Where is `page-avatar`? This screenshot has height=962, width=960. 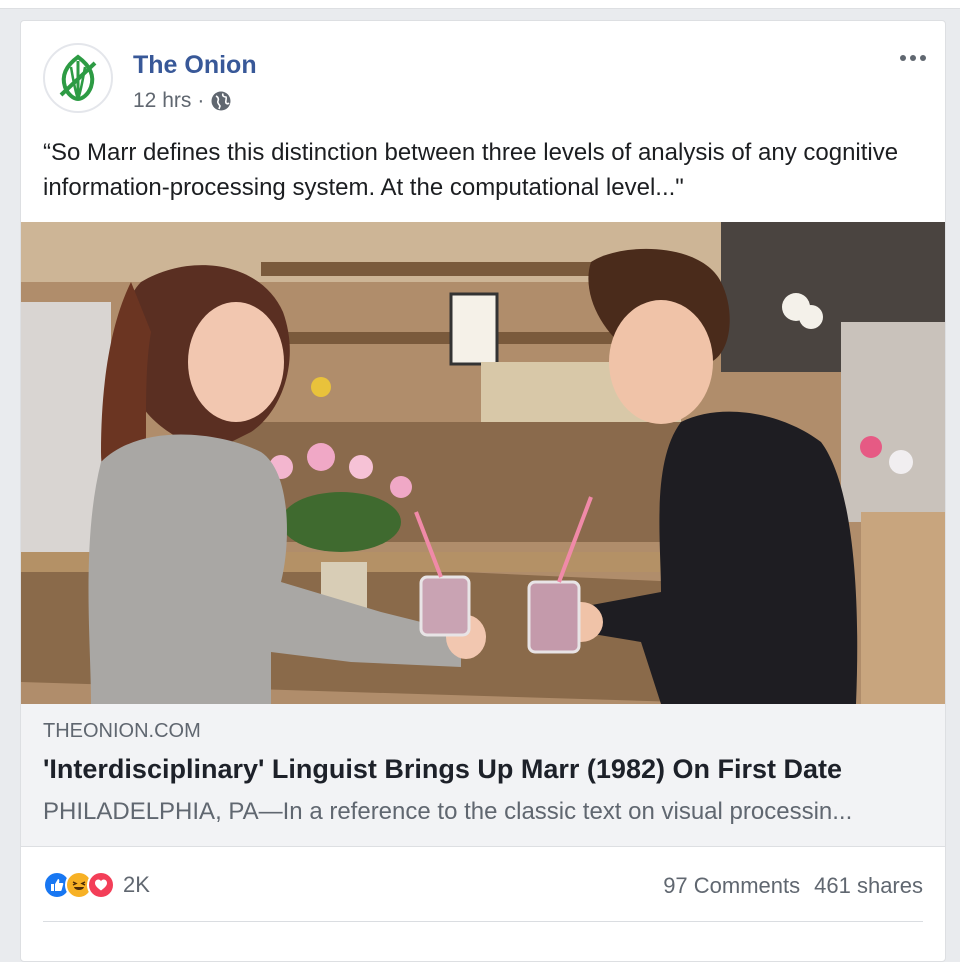
page-avatar is located at coordinates (78, 78).